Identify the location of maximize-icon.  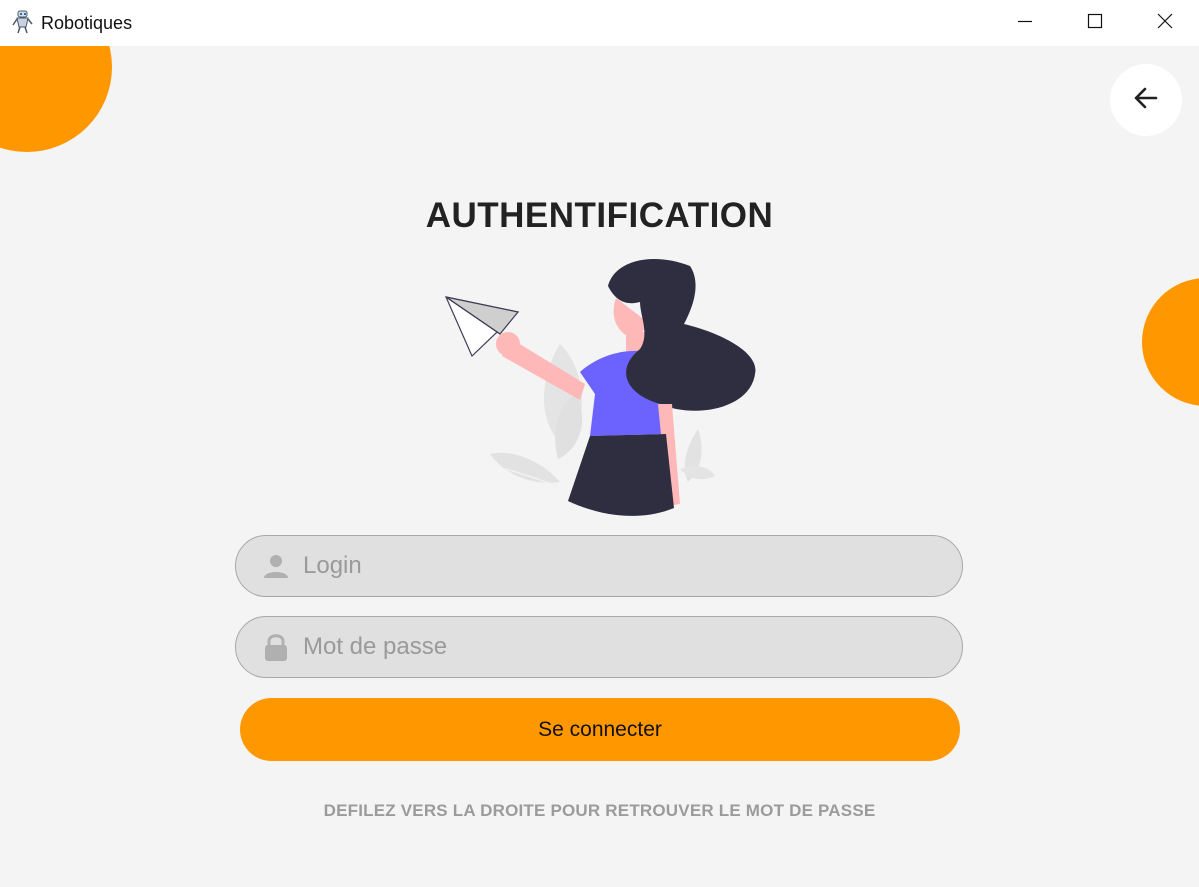
(1095, 23).